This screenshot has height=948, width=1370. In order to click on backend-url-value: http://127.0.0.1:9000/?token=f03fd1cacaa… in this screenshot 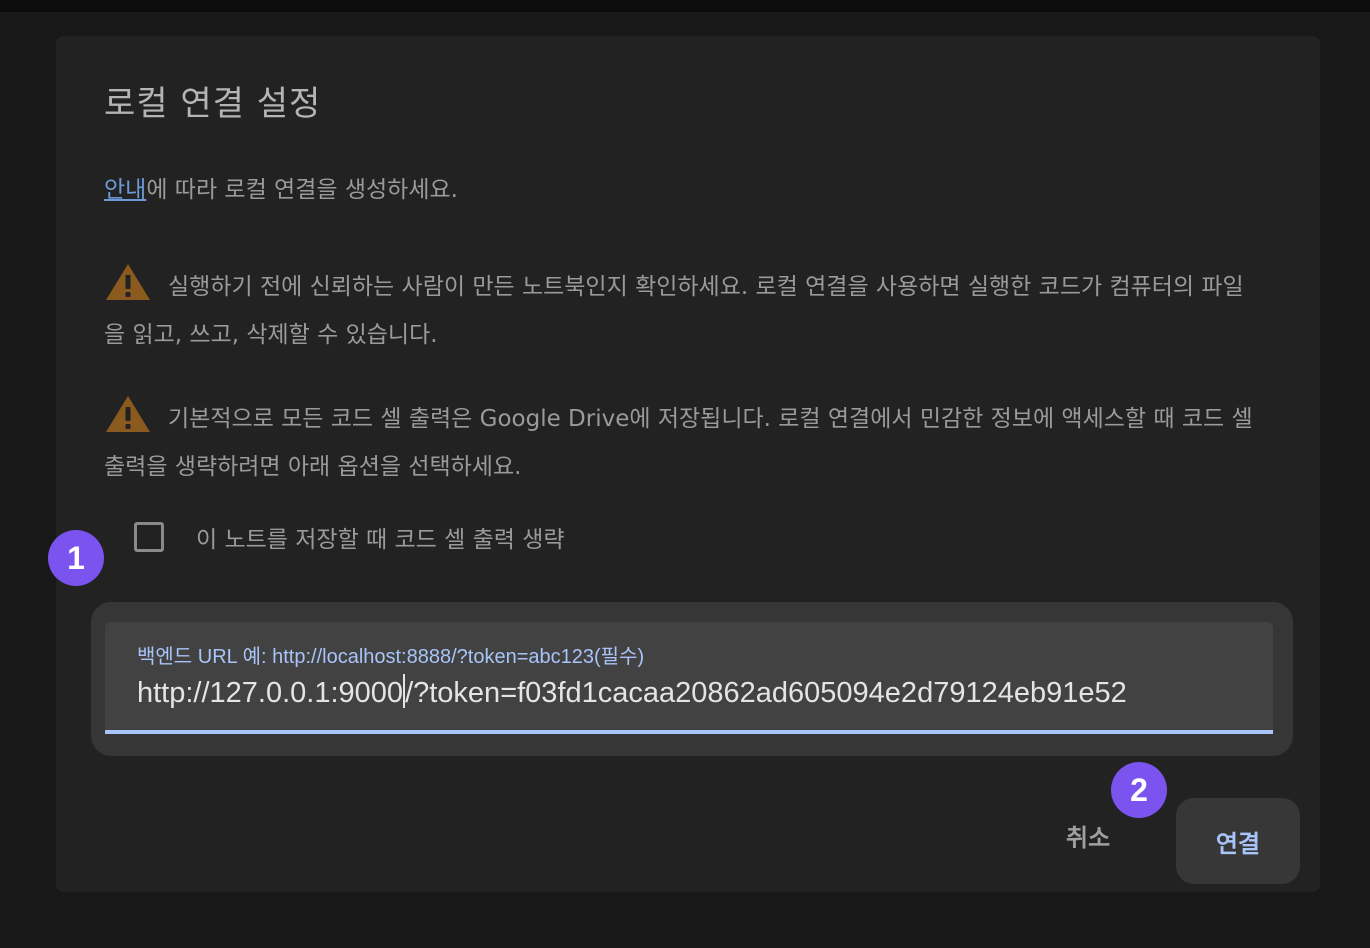, I will do `click(632, 692)`.